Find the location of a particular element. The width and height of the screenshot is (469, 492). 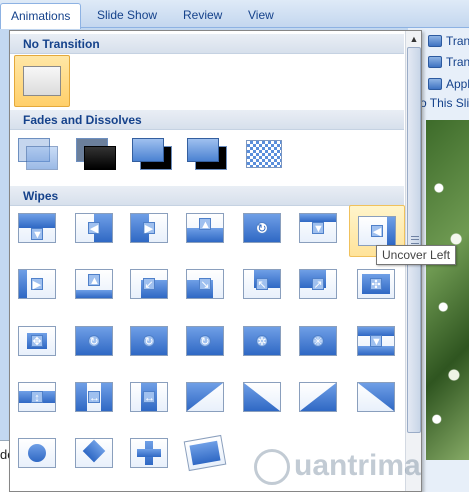

transition-cut-through-black is located at coordinates (207, 154).